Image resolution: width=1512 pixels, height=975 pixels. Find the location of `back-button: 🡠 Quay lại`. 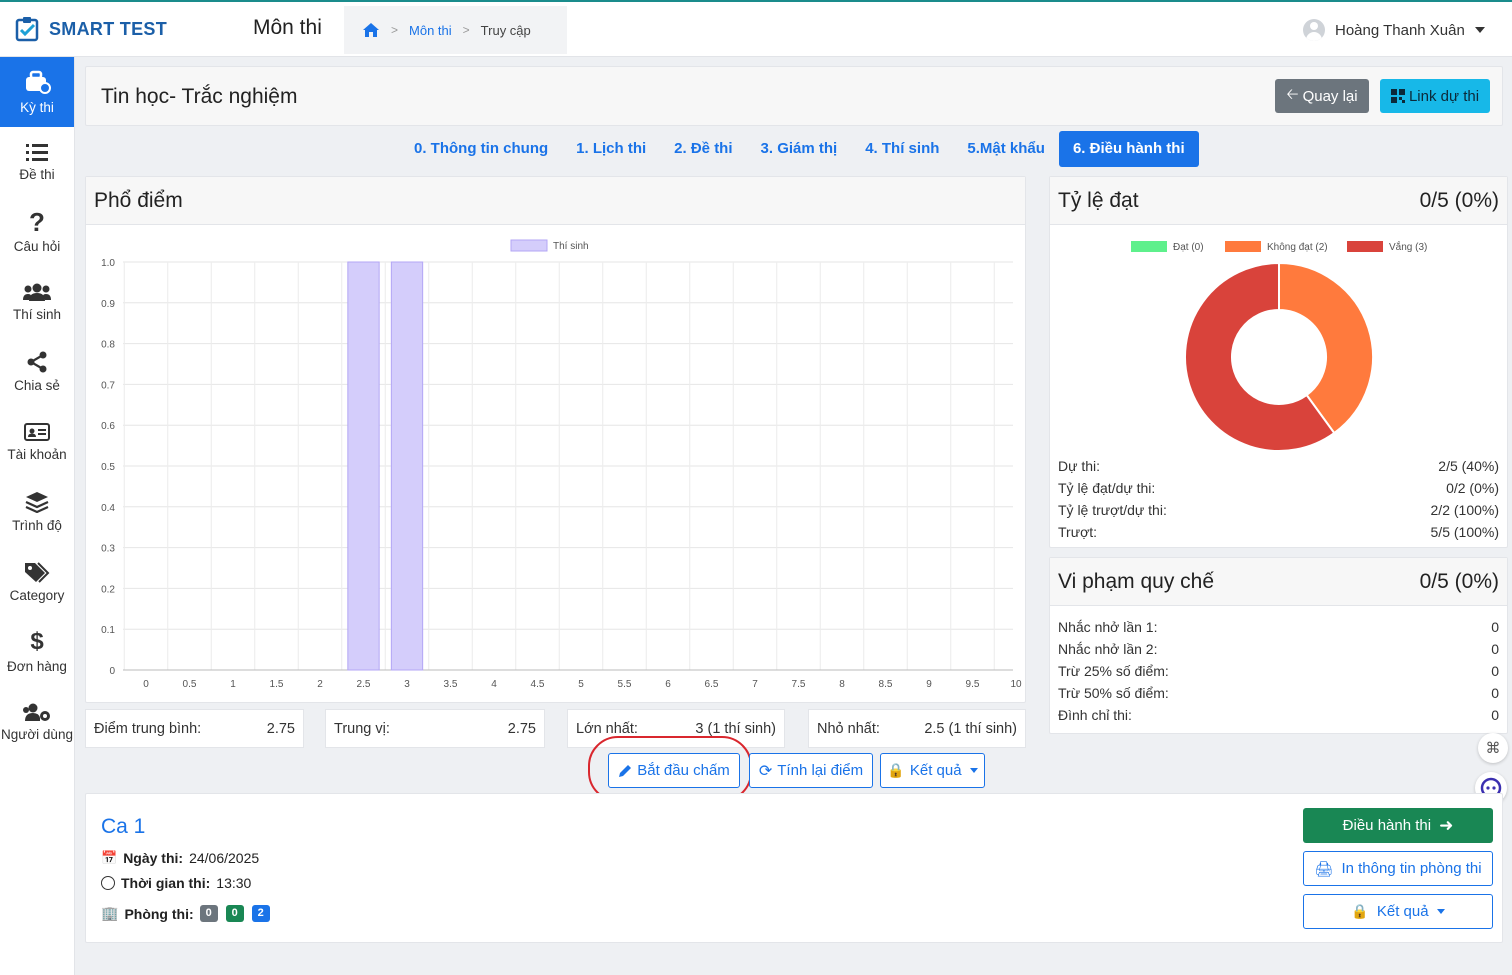

back-button: 🡠 Quay lại is located at coordinates (1322, 96).